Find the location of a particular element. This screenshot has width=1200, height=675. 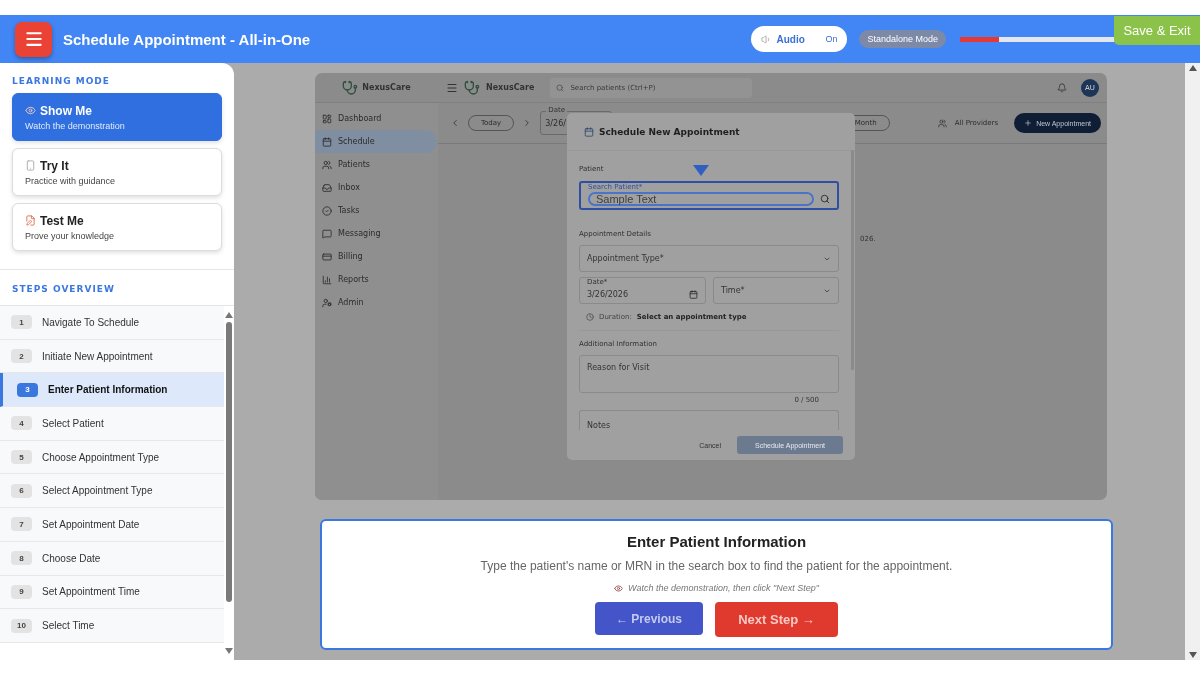

step-label: Choose Date is located at coordinates (71, 558).